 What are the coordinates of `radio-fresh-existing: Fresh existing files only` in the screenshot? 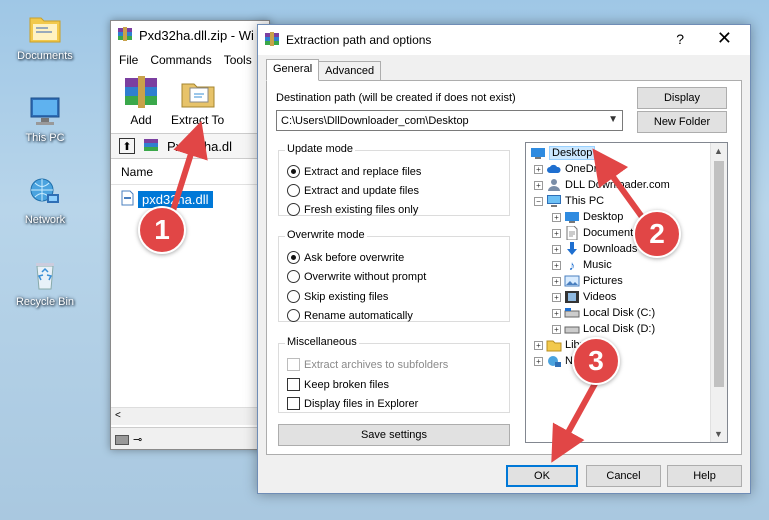 It's located at (352, 209).